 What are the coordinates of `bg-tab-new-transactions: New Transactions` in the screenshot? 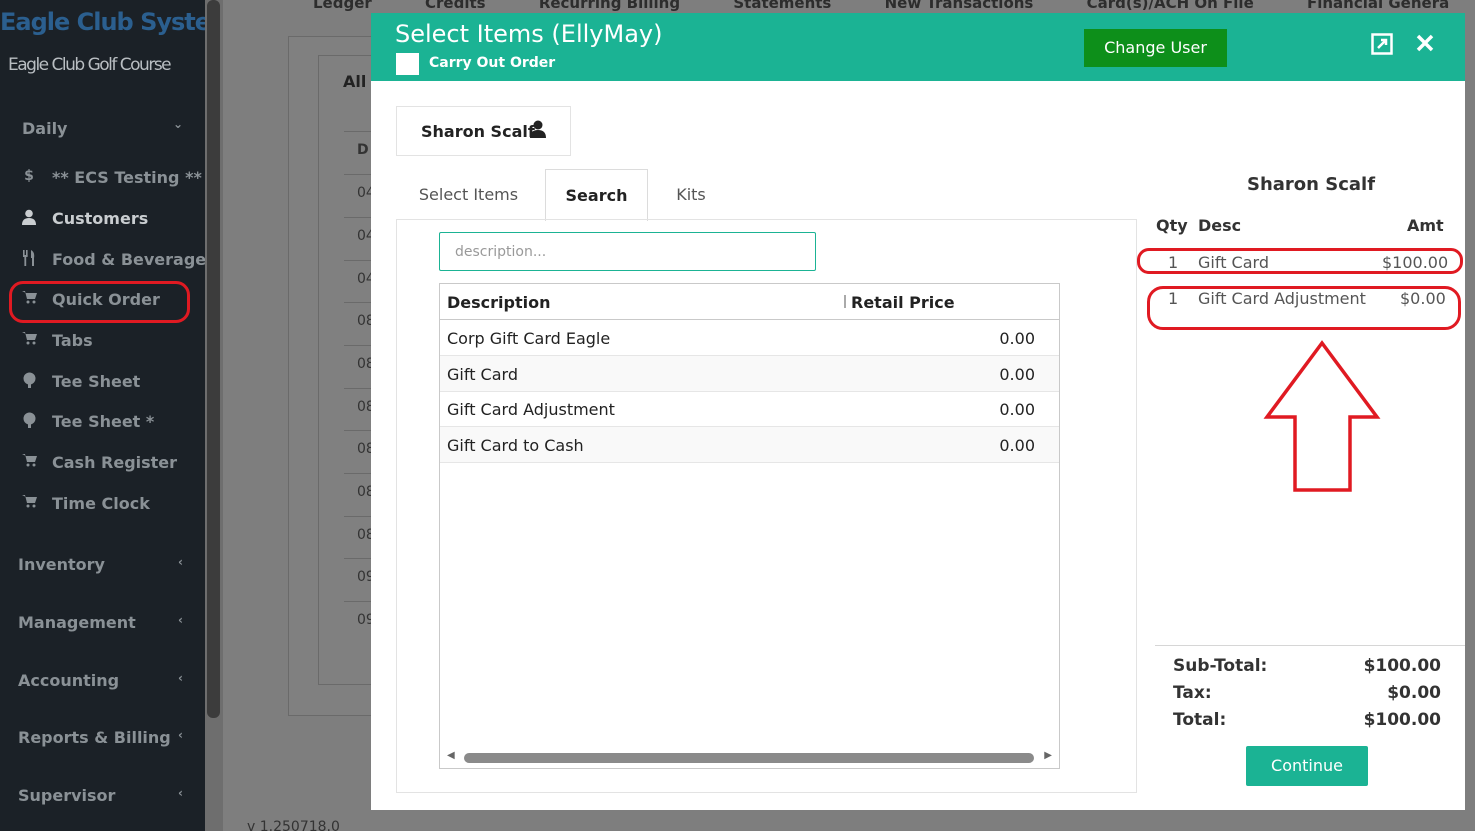 It's located at (959, 6).